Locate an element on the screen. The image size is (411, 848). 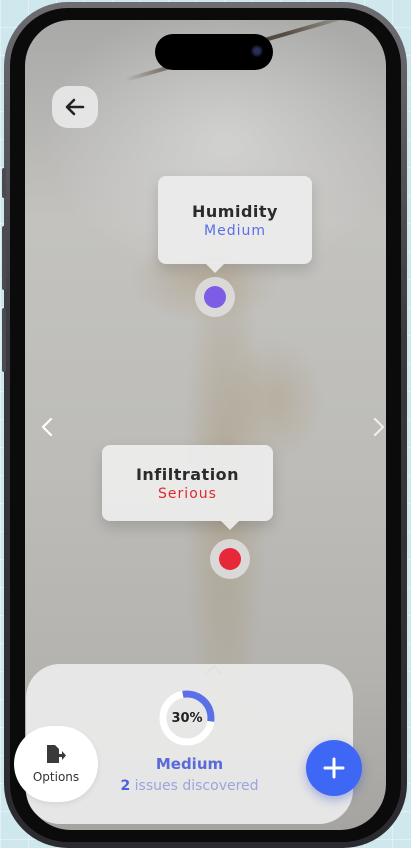
chevron-right-icon is located at coordinates (379, 427).